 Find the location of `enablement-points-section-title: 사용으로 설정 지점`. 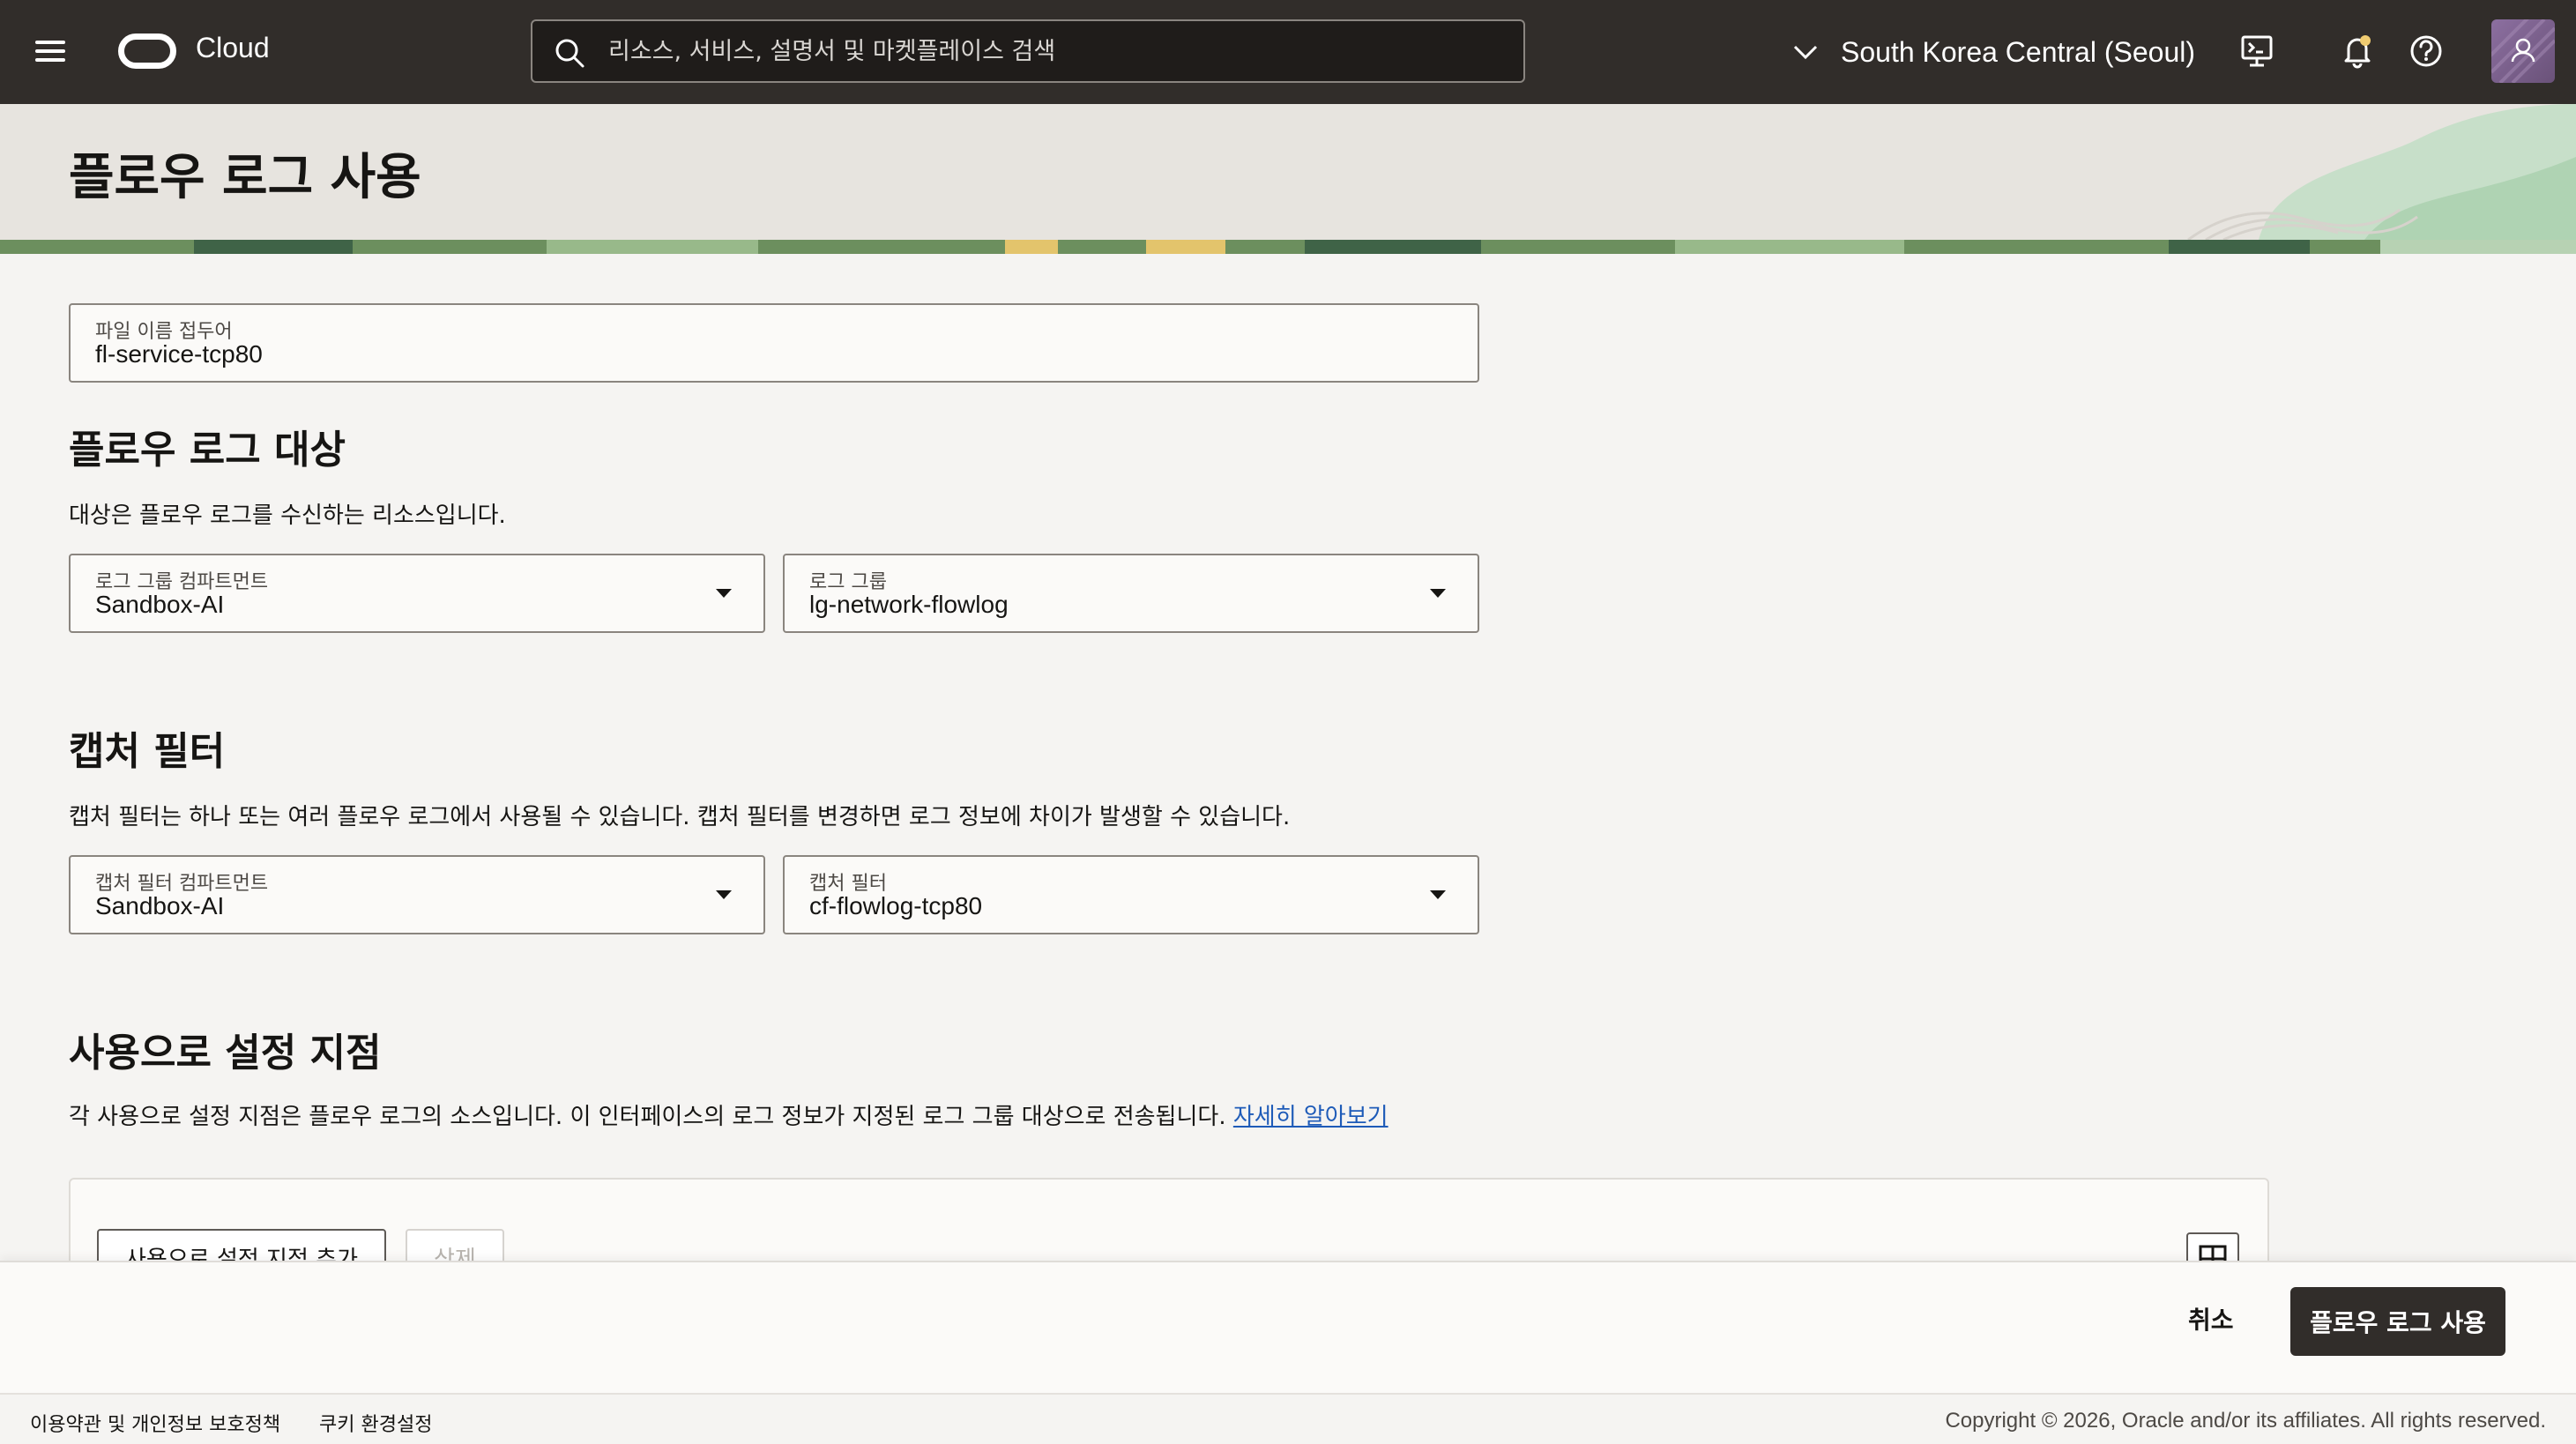

enablement-points-section-title: 사용으로 설정 지점 is located at coordinates (226, 1053).